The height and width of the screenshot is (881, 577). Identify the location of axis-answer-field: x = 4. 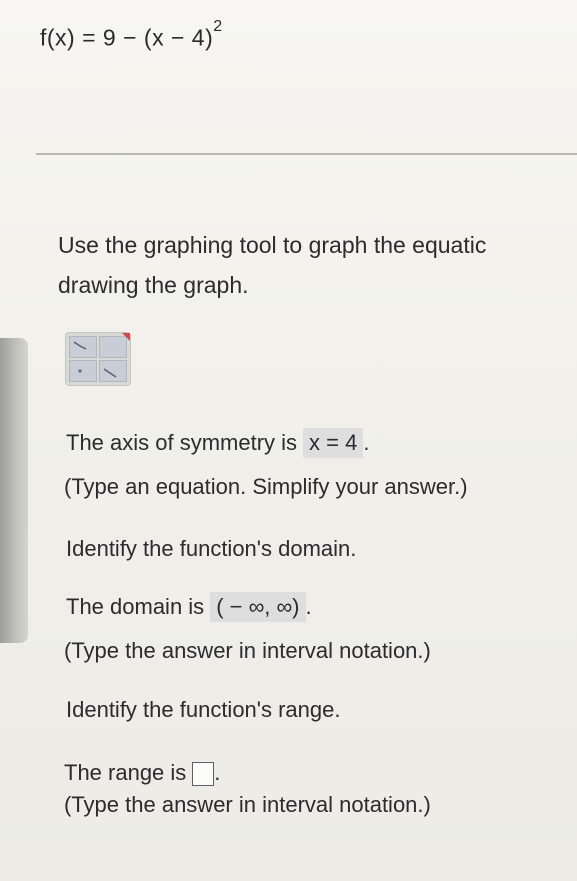
(333, 443).